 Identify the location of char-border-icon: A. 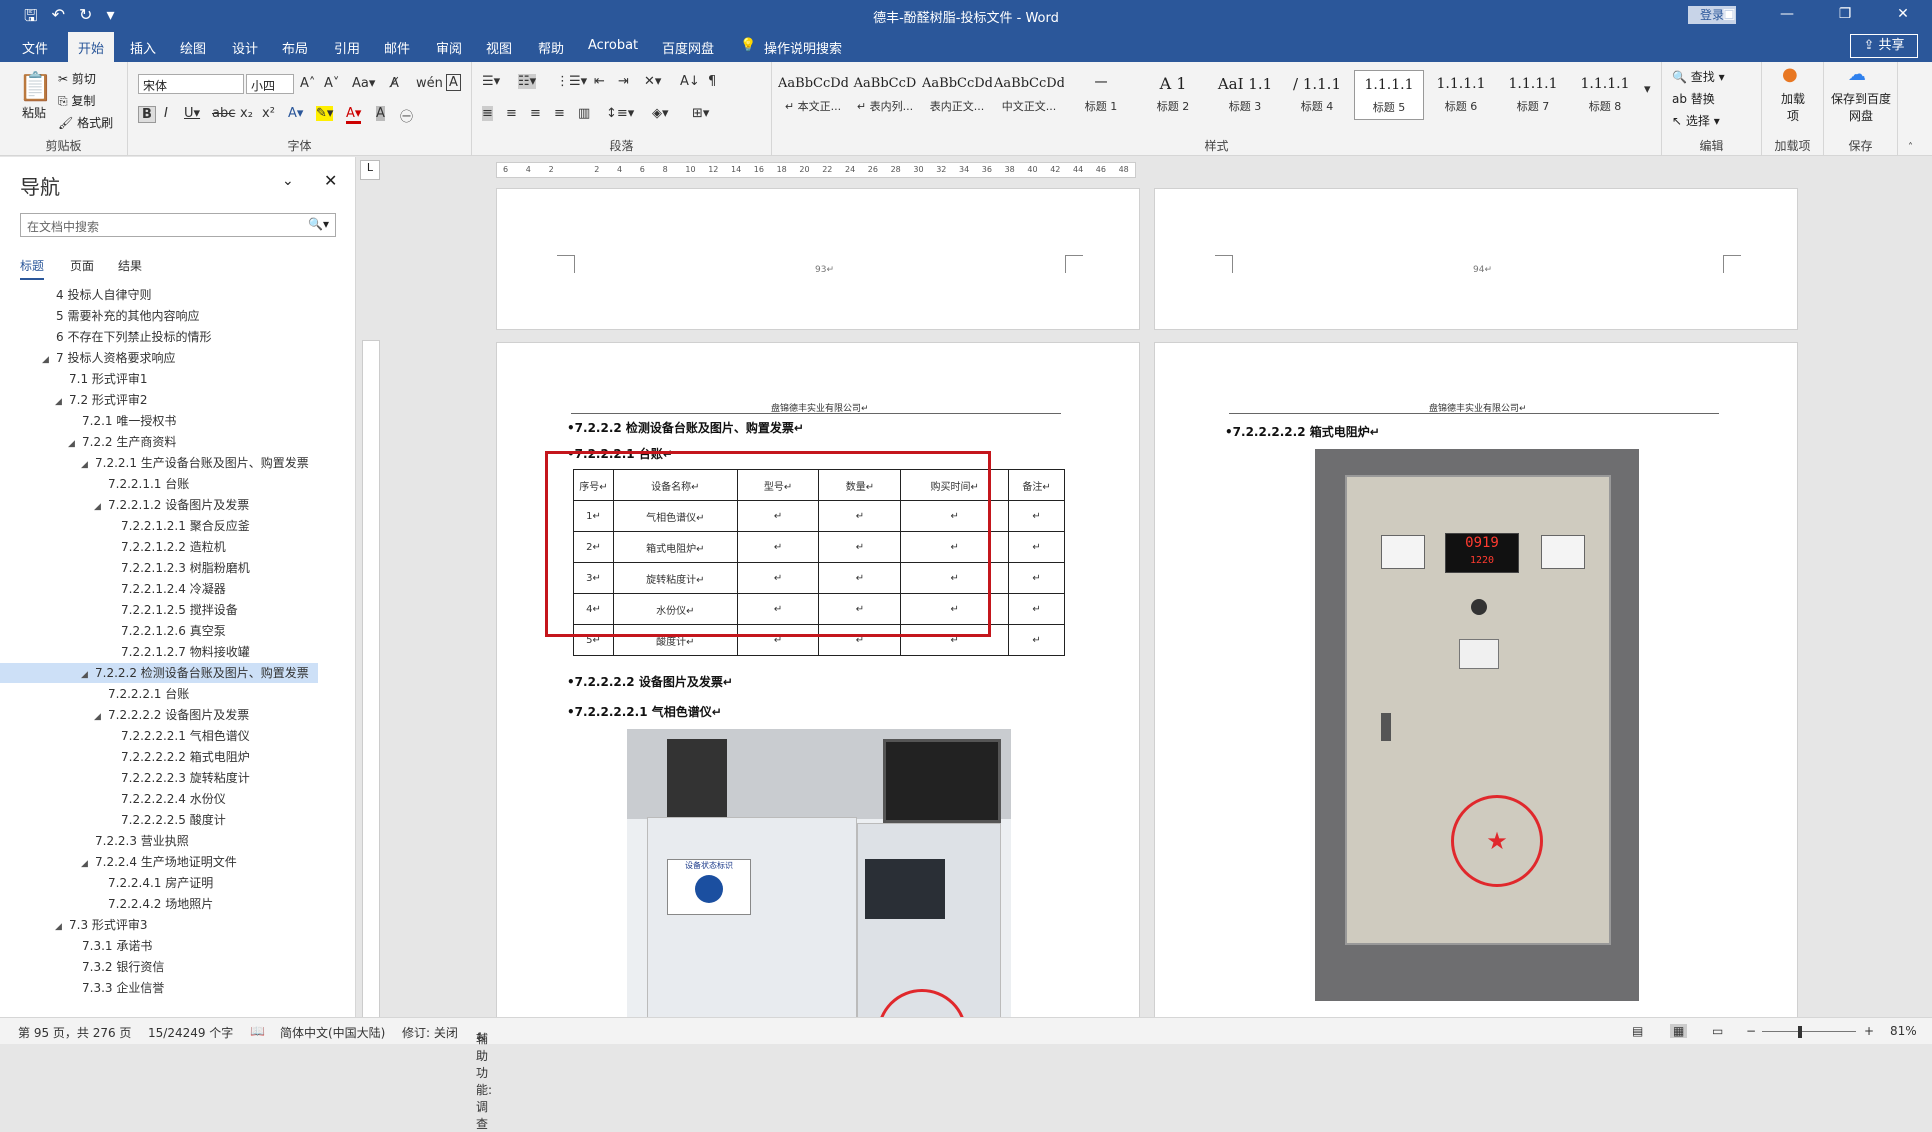
(453, 82).